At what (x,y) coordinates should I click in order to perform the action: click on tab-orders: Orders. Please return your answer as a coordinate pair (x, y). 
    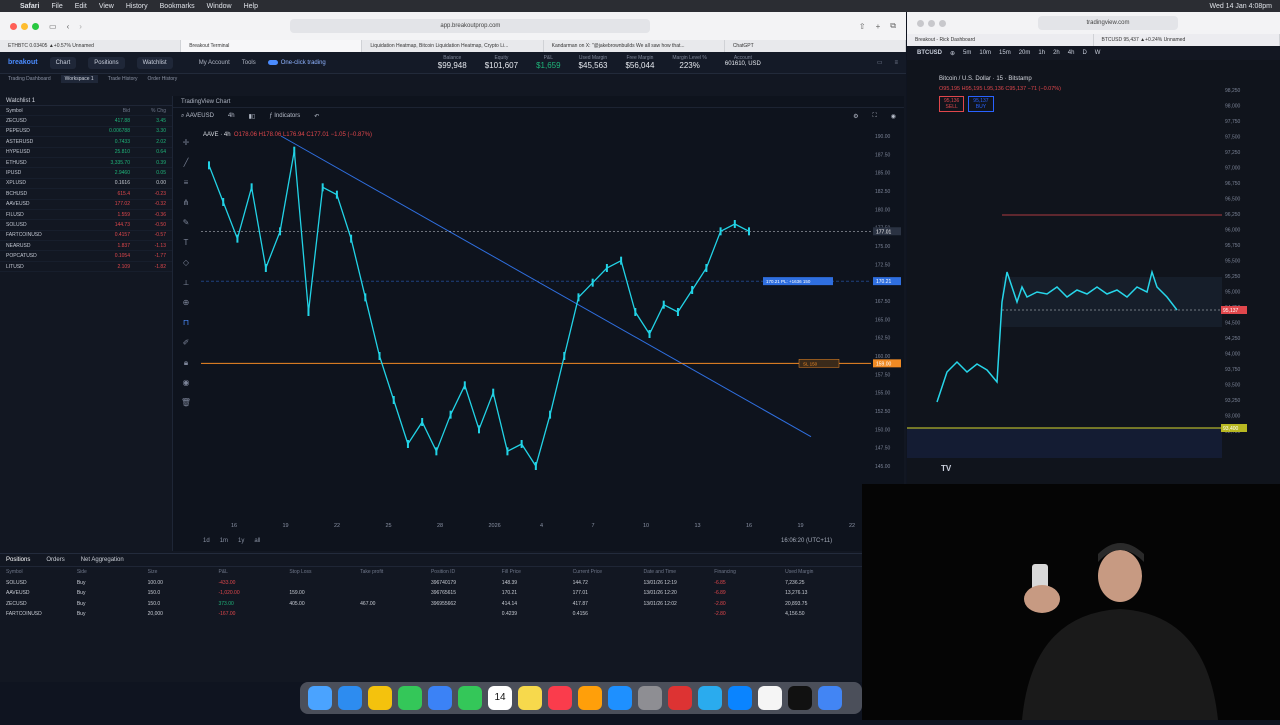
    Looking at the image, I should click on (55, 560).